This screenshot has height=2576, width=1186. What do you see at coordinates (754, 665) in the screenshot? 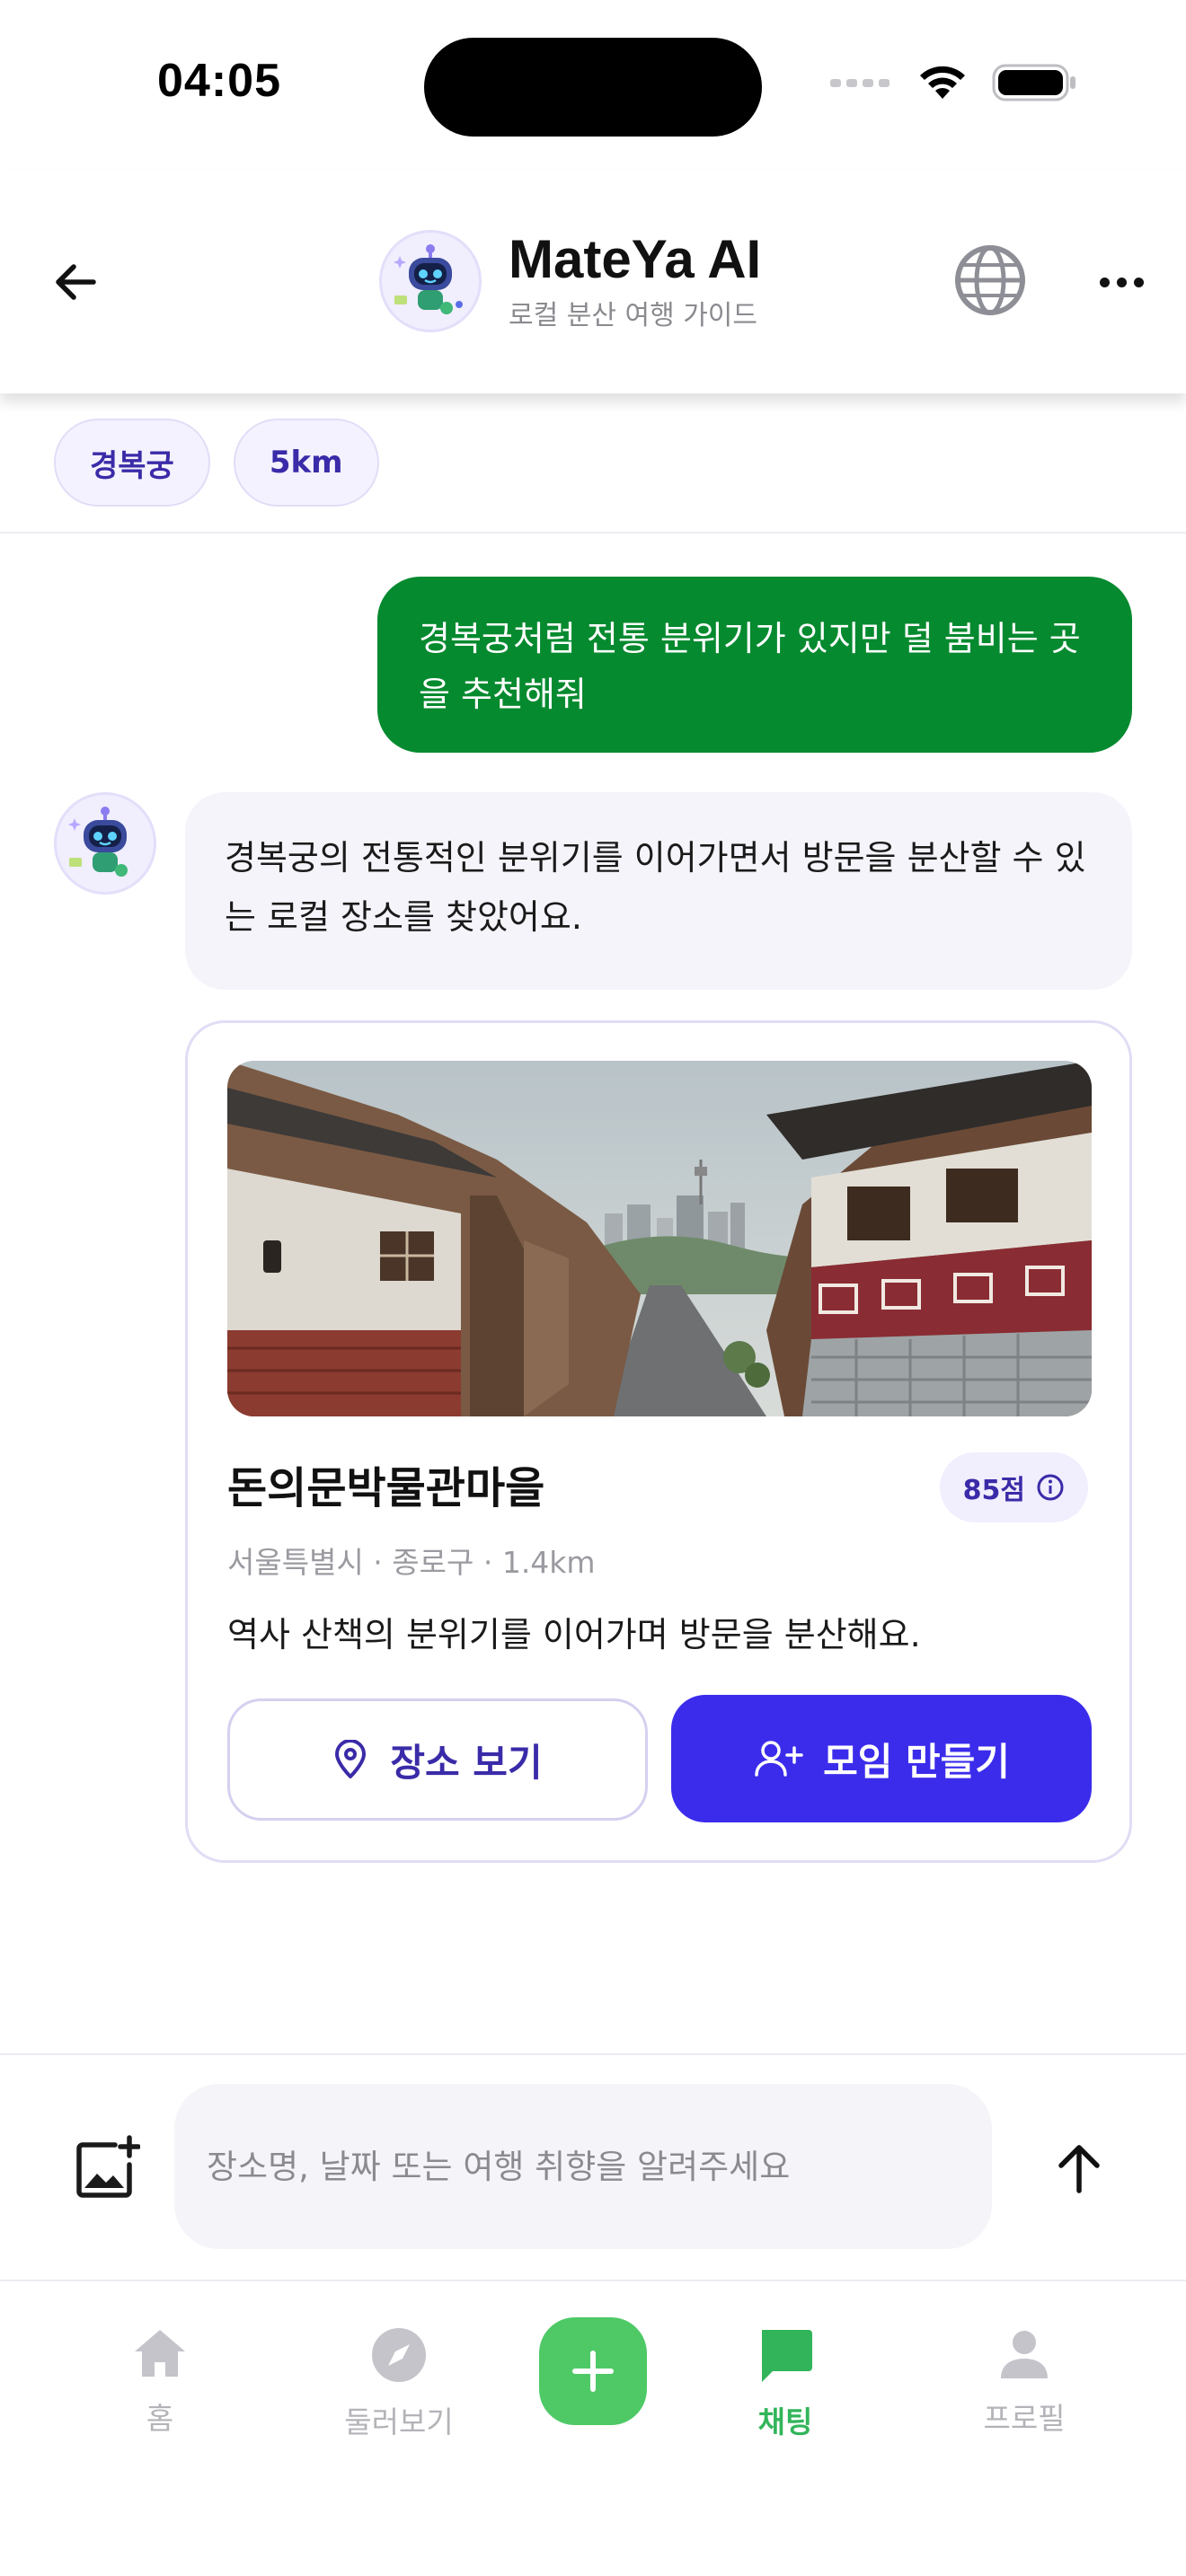
I see `user-message: 경복궁처럼 전통 분위기가 있지만 덜 붐비는 곳을 추천해줘` at bounding box center [754, 665].